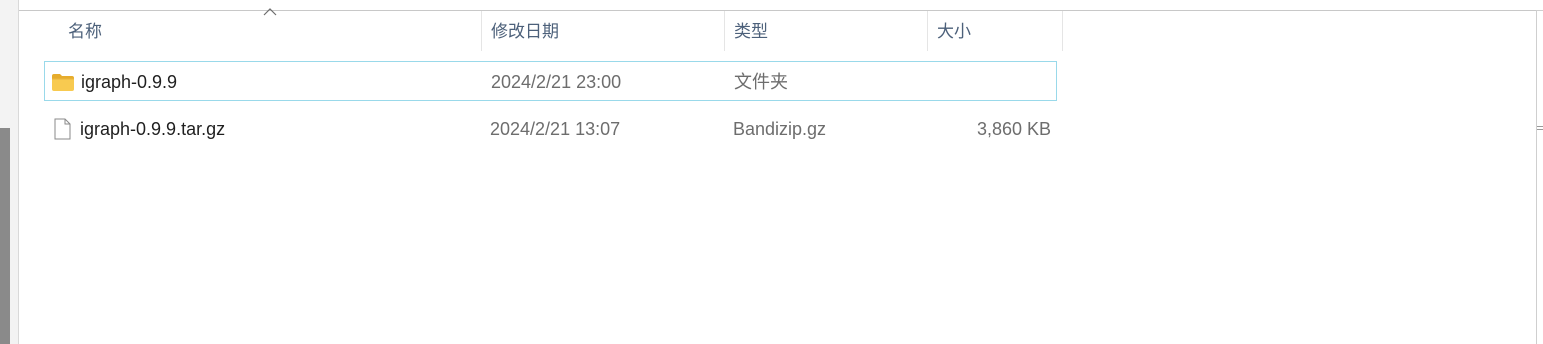 The height and width of the screenshot is (344, 1543). Describe the element at coordinates (556, 82) in the screenshot. I see `file-date-modified: 2024/2/21 23:00` at that location.